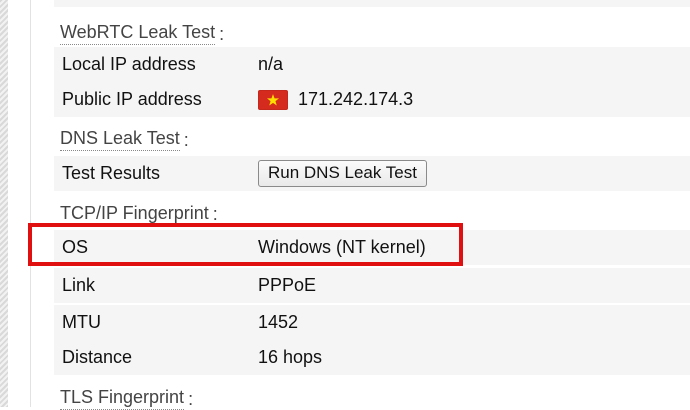 This screenshot has width=690, height=410. What do you see at coordinates (372, 392) in the screenshot?
I see `tls-section-title: TLS Fingerprint :` at bounding box center [372, 392].